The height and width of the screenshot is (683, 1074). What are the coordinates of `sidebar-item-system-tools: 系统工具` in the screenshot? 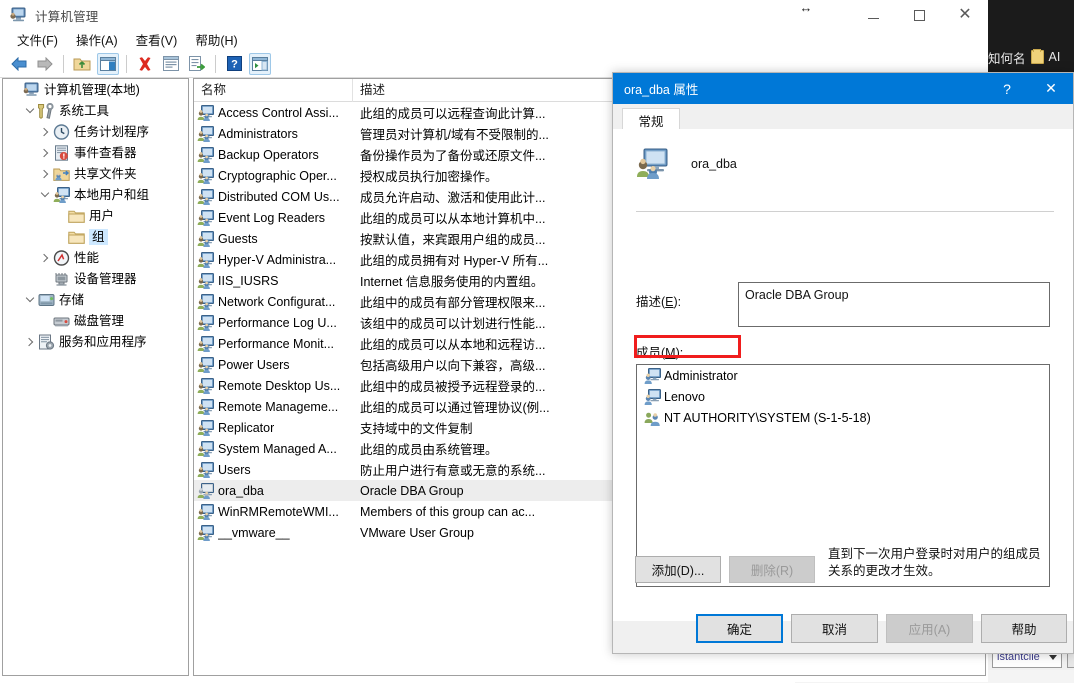 It's located at (95, 110).